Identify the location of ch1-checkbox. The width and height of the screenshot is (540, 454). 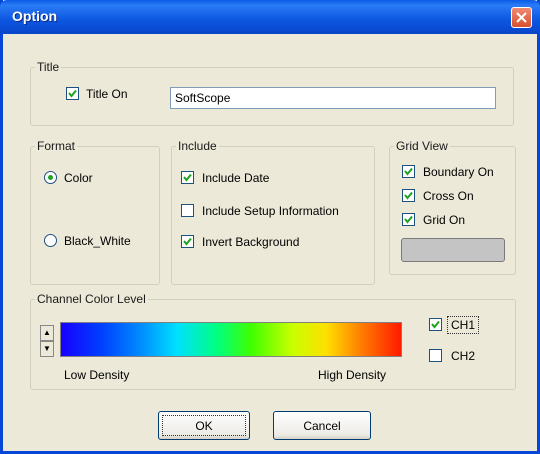
(435, 324).